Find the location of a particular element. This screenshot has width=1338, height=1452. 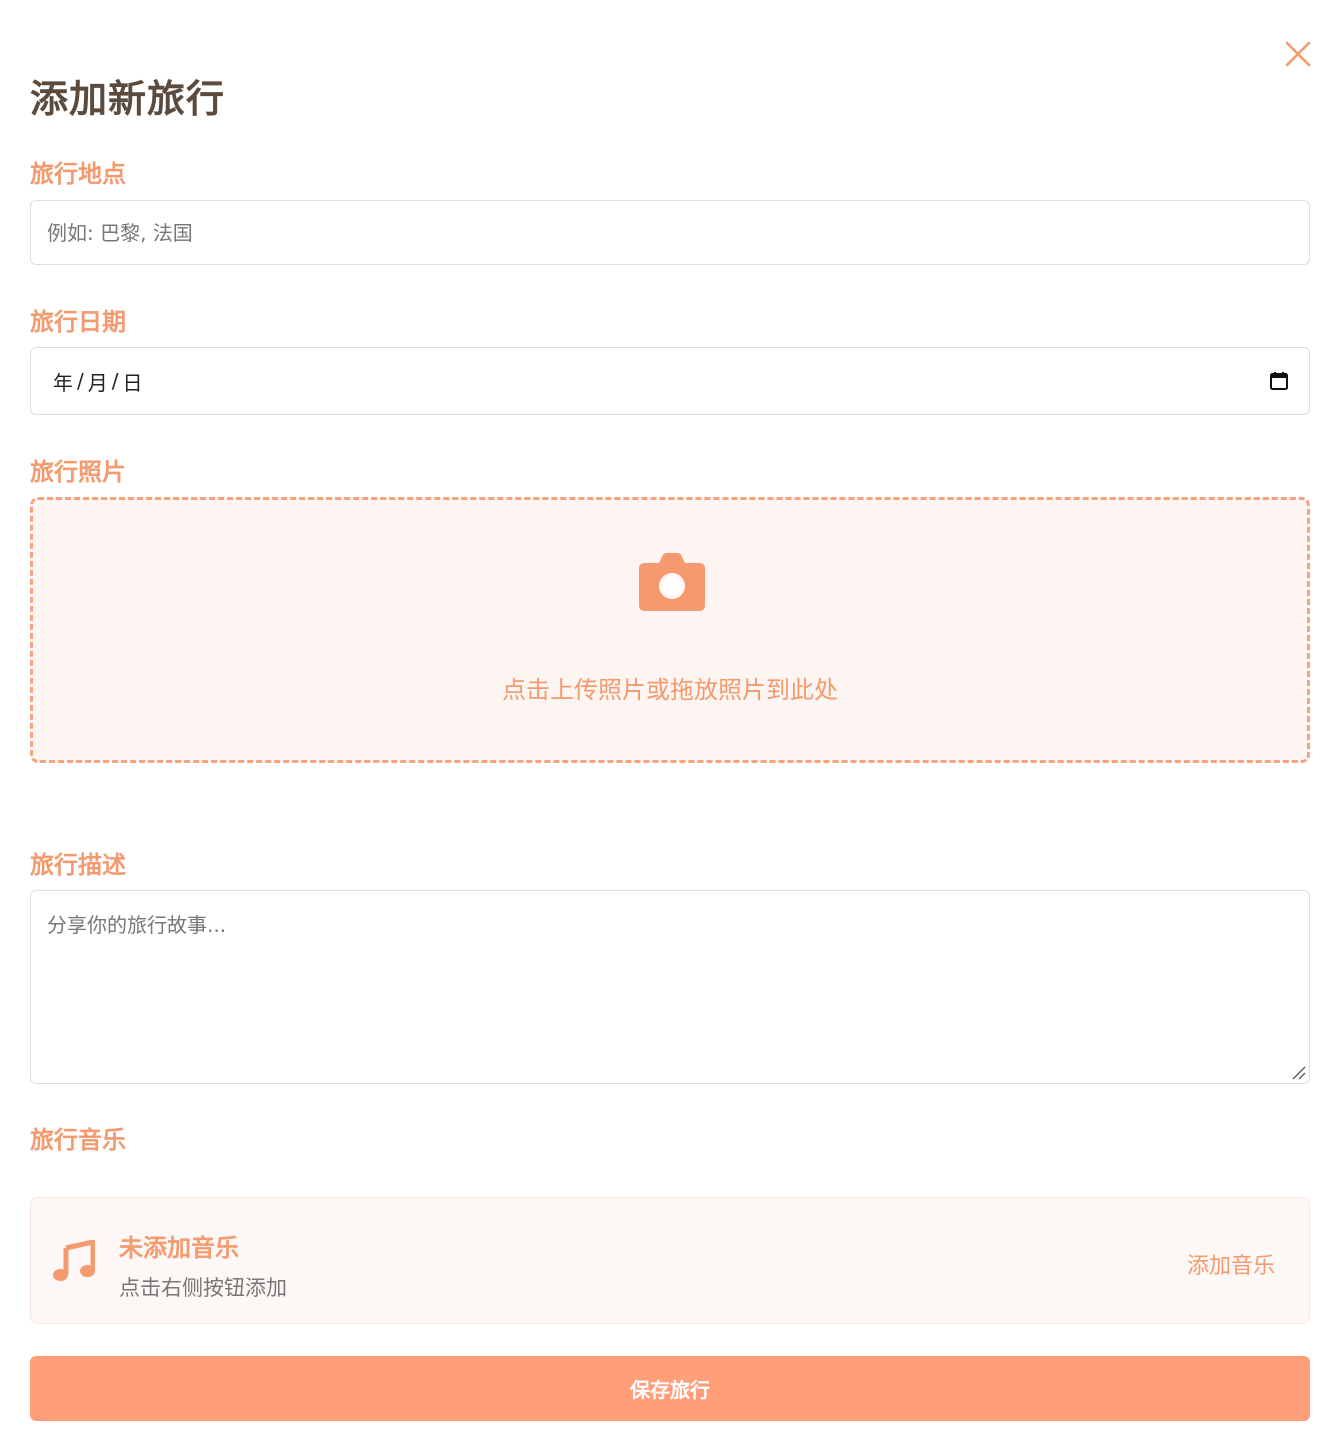

date-input: 年 / 月 / 日 is located at coordinates (670, 381).